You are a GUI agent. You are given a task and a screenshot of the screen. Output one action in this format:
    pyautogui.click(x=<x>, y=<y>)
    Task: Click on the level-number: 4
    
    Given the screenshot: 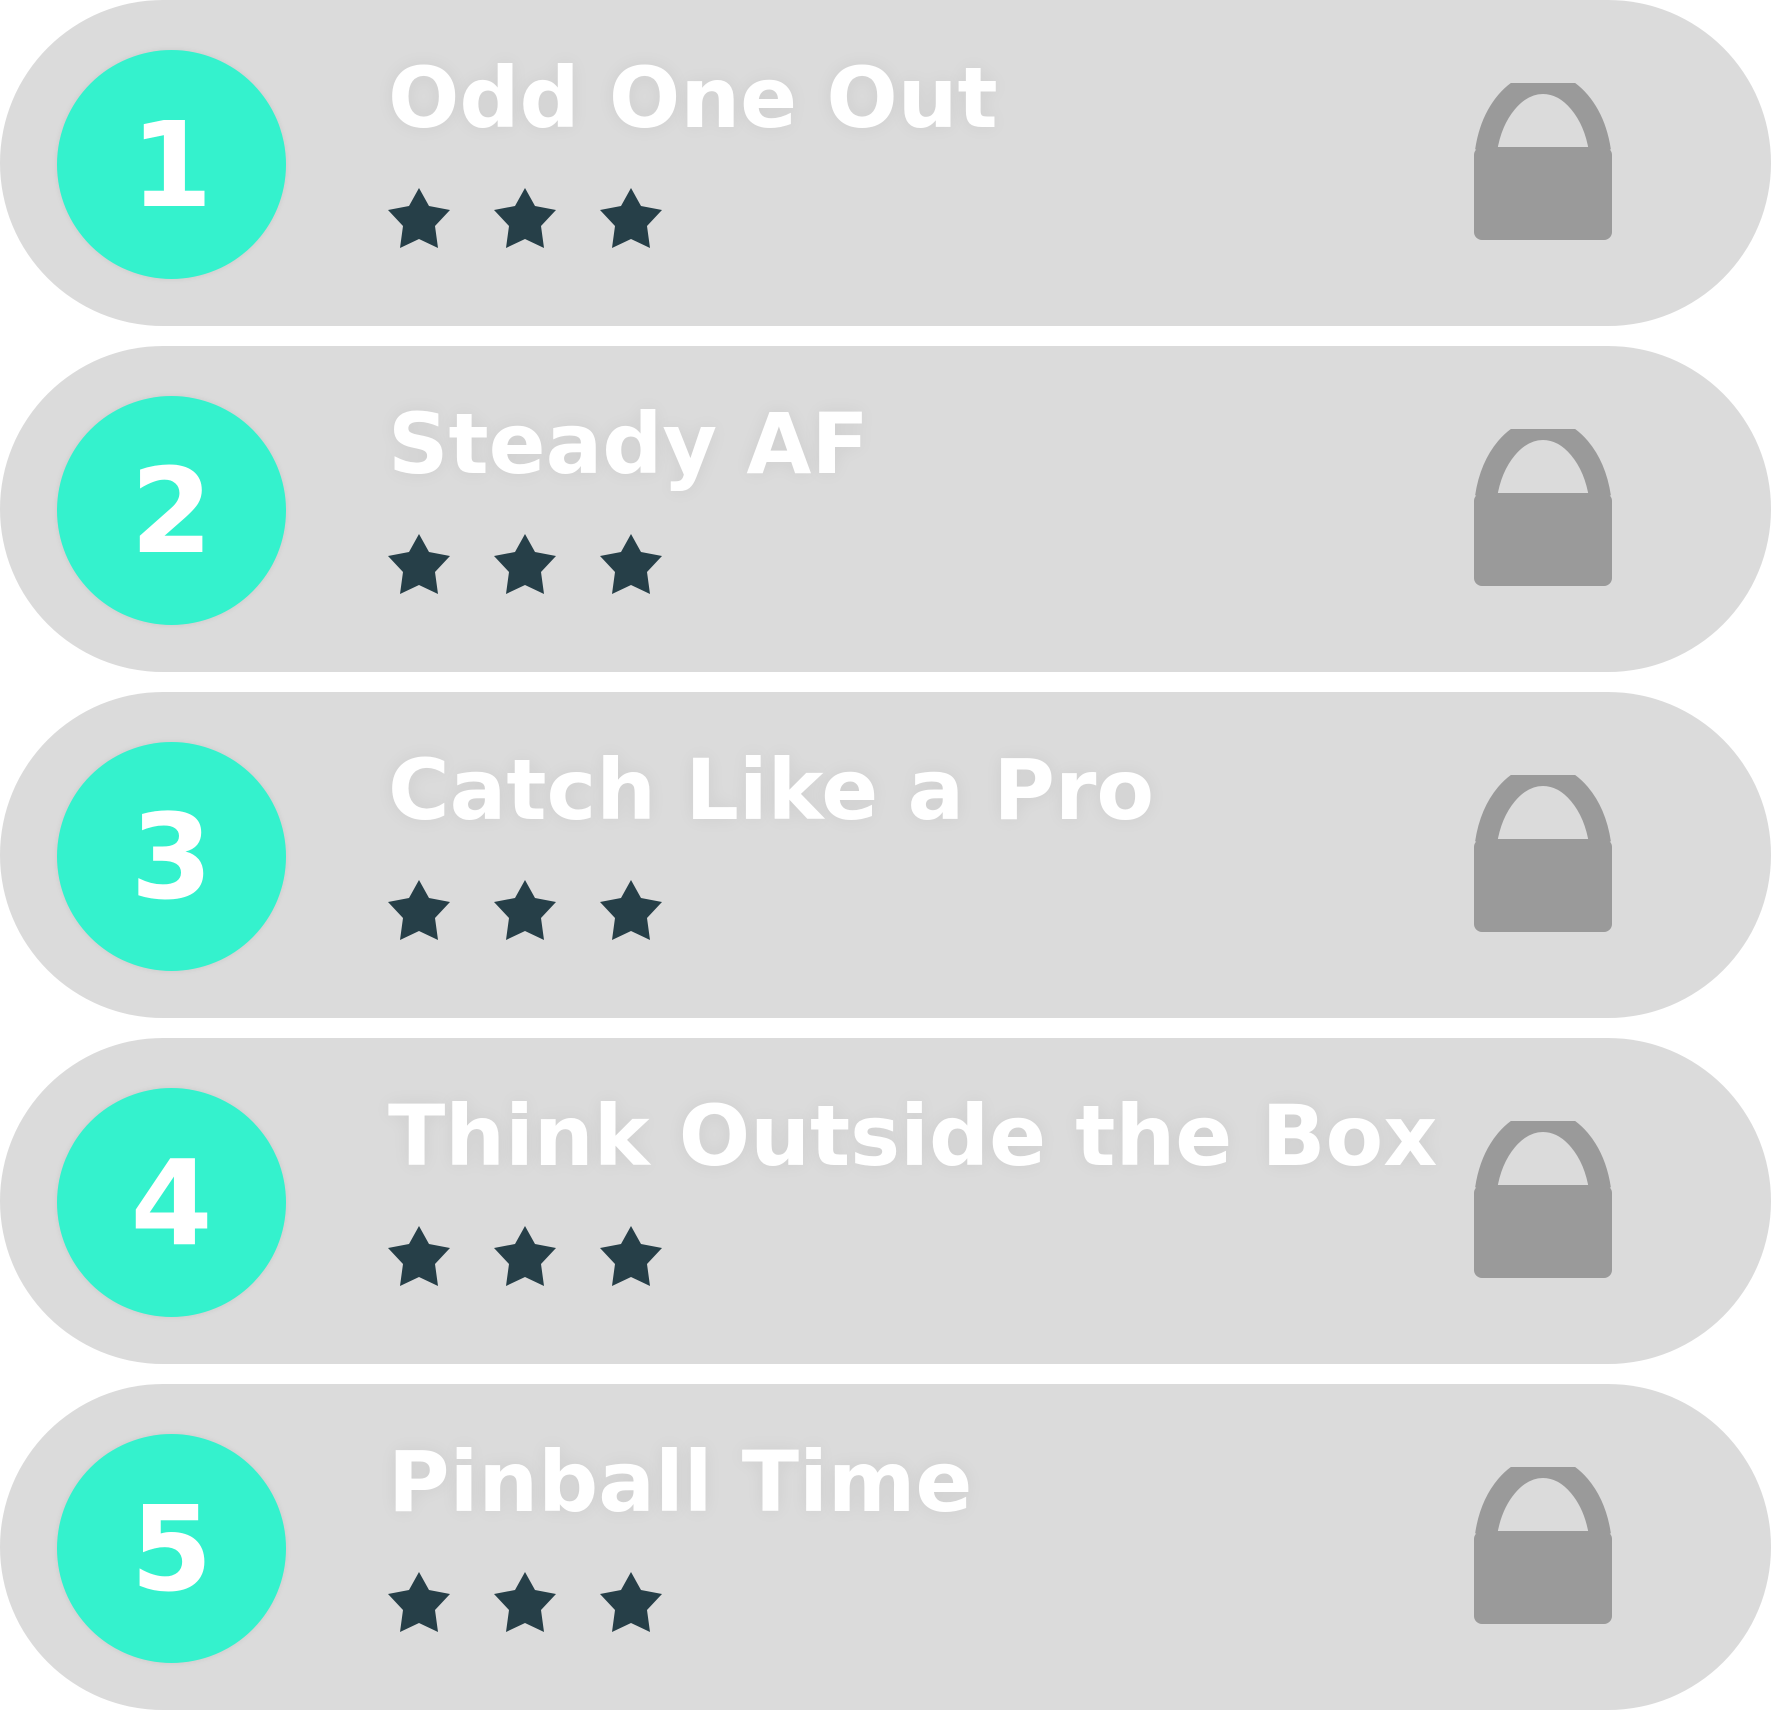 What is the action you would take?
    pyautogui.click(x=171, y=1202)
    